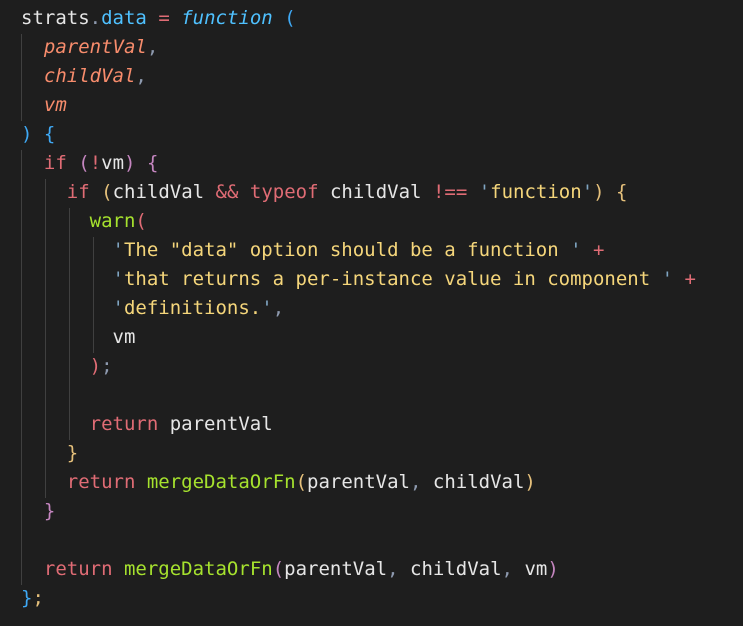  Describe the element at coordinates (227, 18) in the screenshot. I see `code-token: function` at that location.